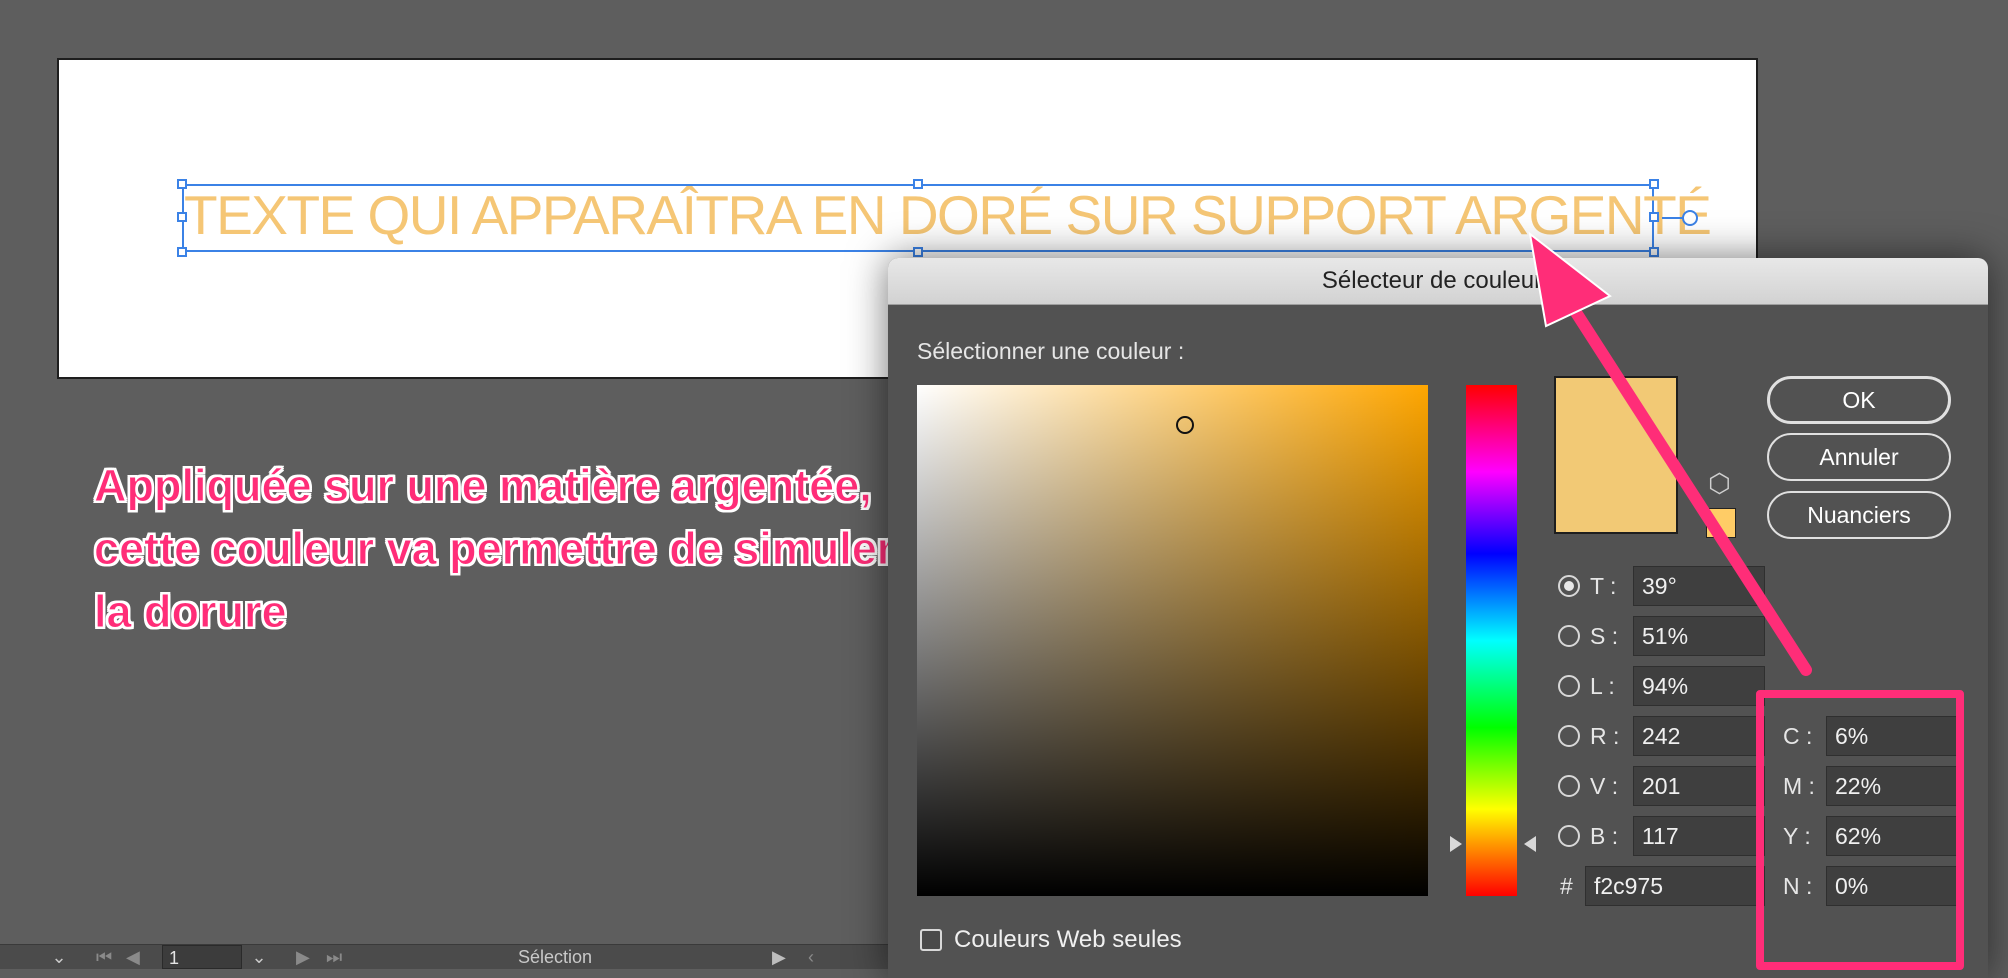 The image size is (2008, 978). What do you see at coordinates (1604, 636) in the screenshot?
I see `saturation-label: S :` at bounding box center [1604, 636].